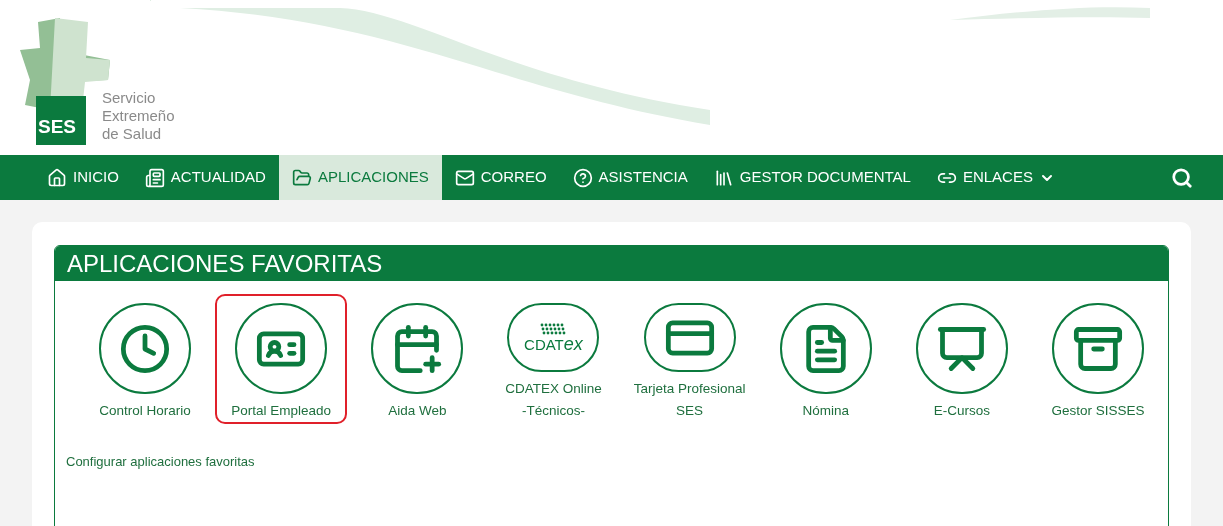 This screenshot has height=526, width=1223. What do you see at coordinates (83, 177) in the screenshot?
I see `nav-tab: INICIO` at bounding box center [83, 177].